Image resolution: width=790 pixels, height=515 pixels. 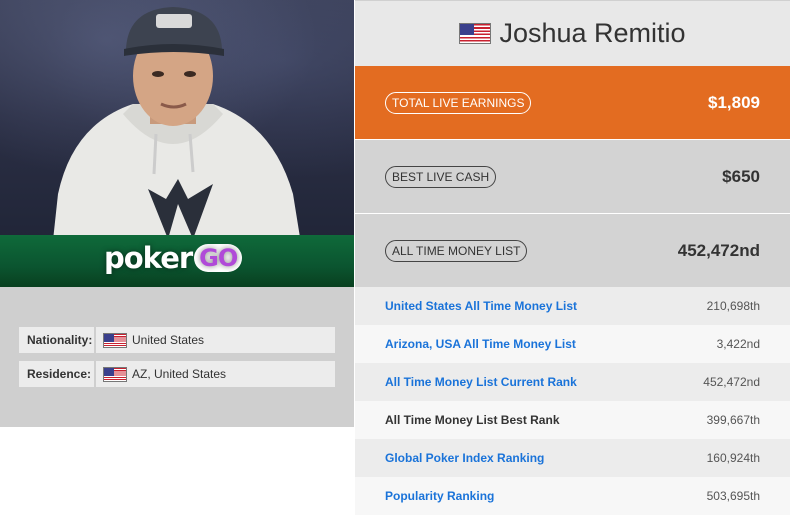 I want to click on total-live-earnings-value: $1,809, so click(x=734, y=102).